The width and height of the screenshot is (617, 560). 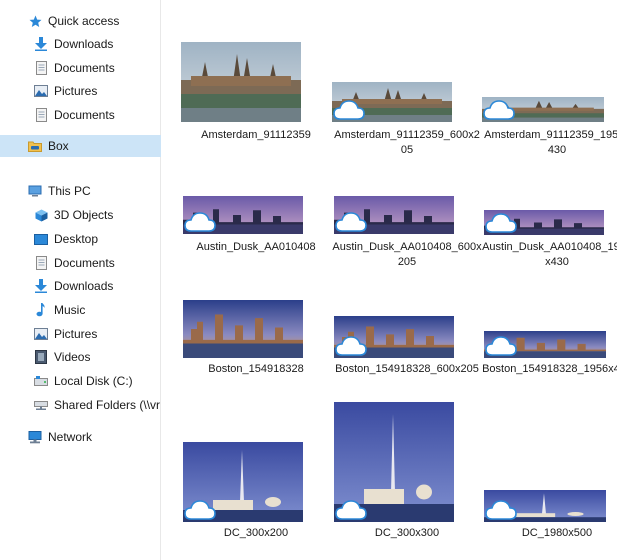 I want to click on file-tile: Amsterdam_91112359_1956x430, so click(x=549, y=102).